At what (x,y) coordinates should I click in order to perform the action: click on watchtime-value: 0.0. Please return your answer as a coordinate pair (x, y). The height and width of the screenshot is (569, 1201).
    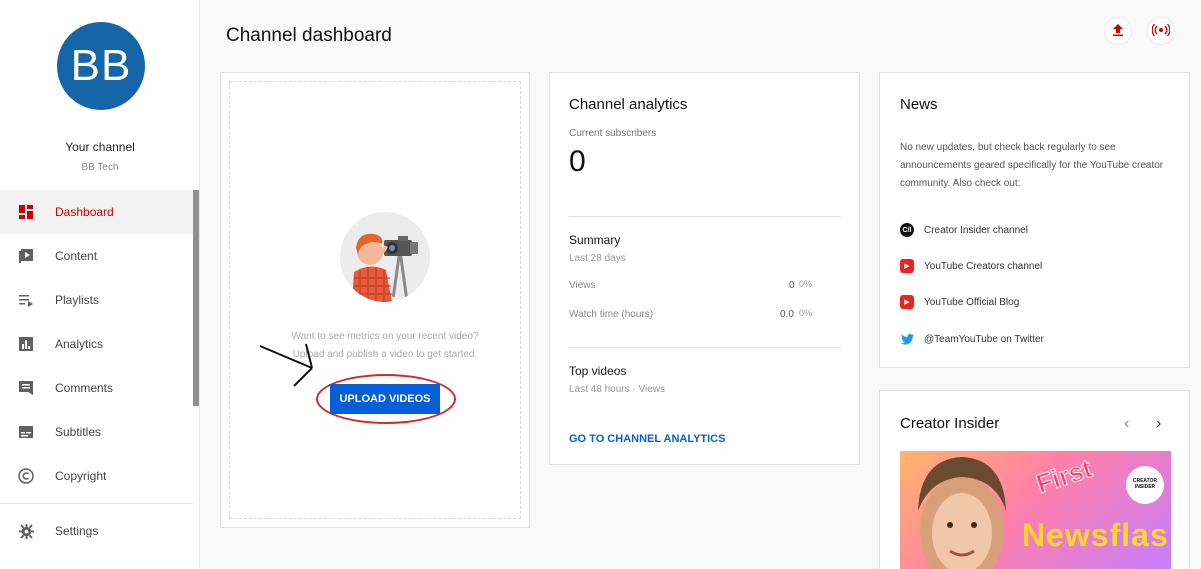
    Looking at the image, I should click on (787, 314).